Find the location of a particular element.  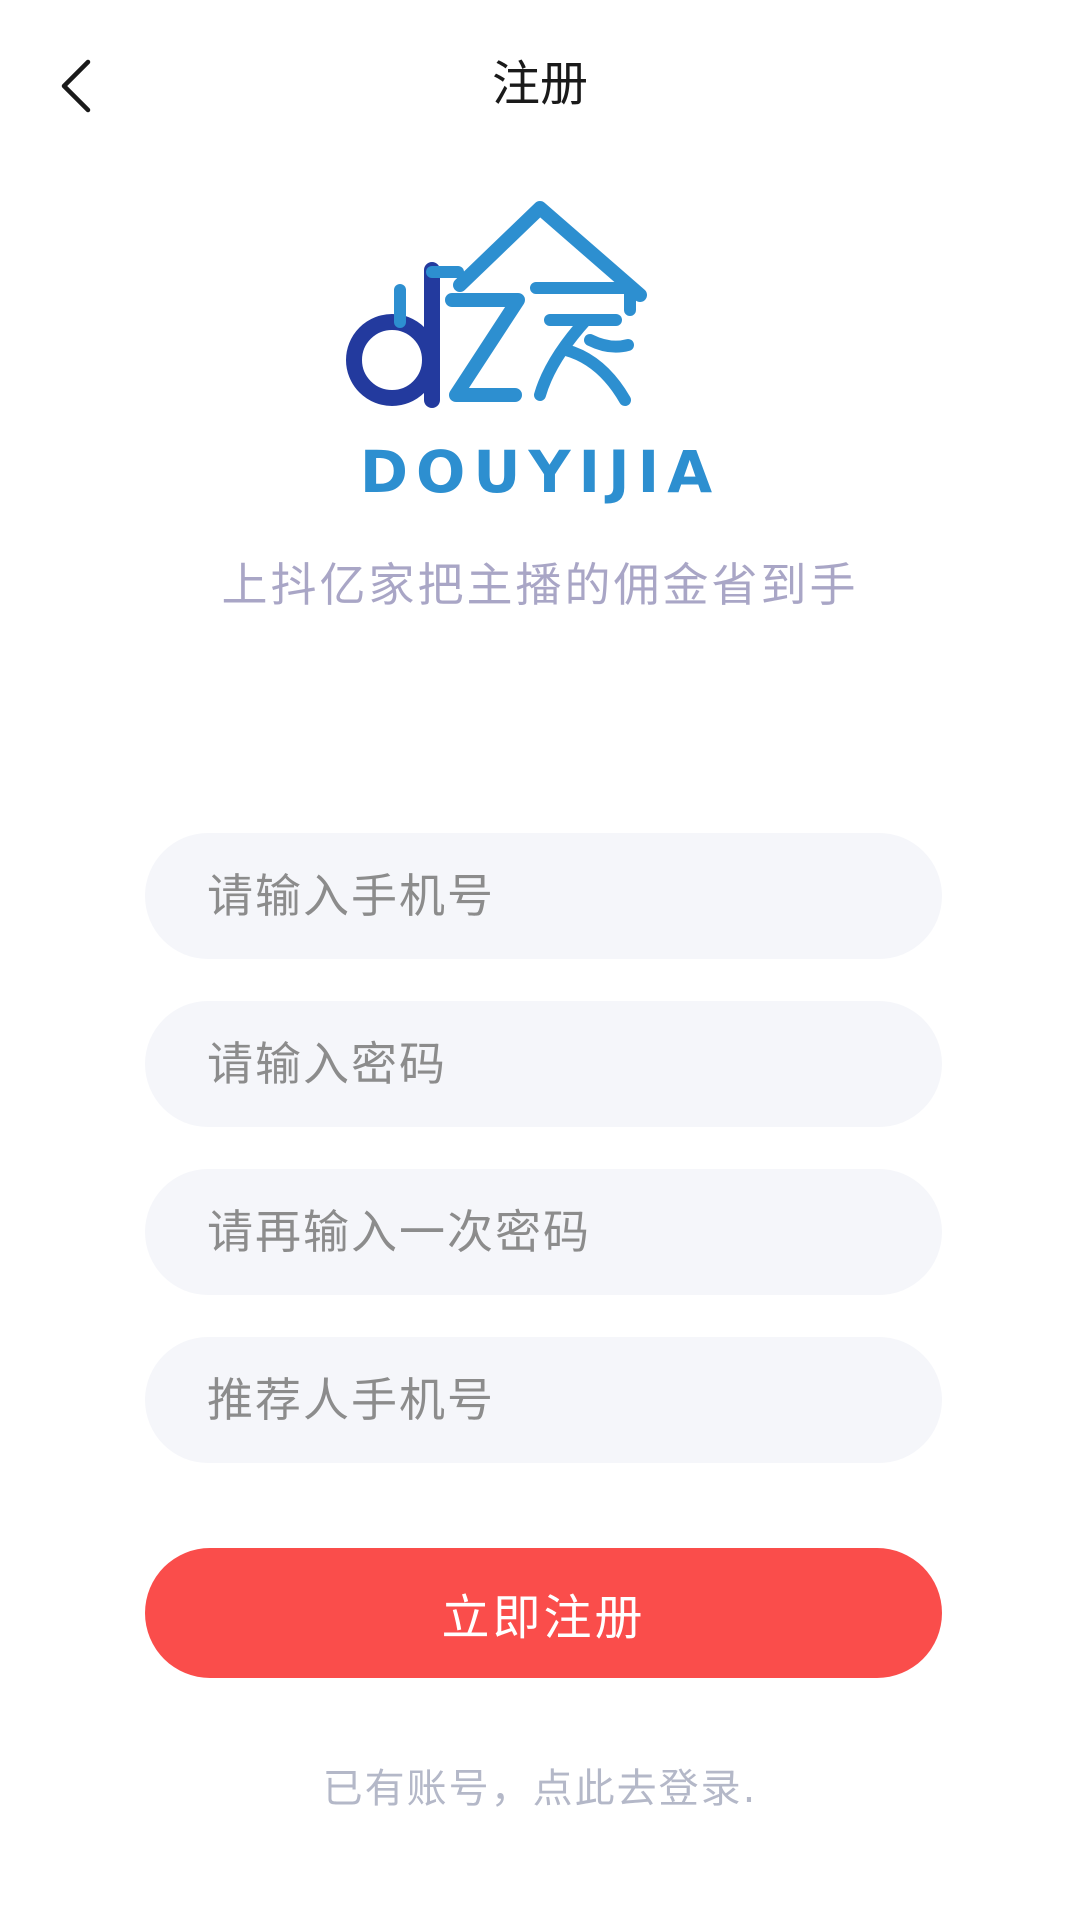

nav-bar: 注册 is located at coordinates (540, 85).